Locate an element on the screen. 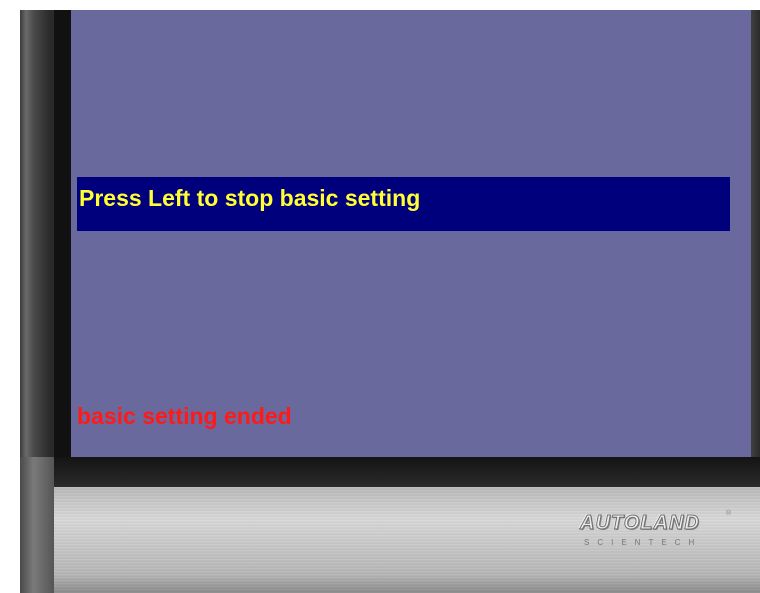  left-rail is located at coordinates (37, 525).